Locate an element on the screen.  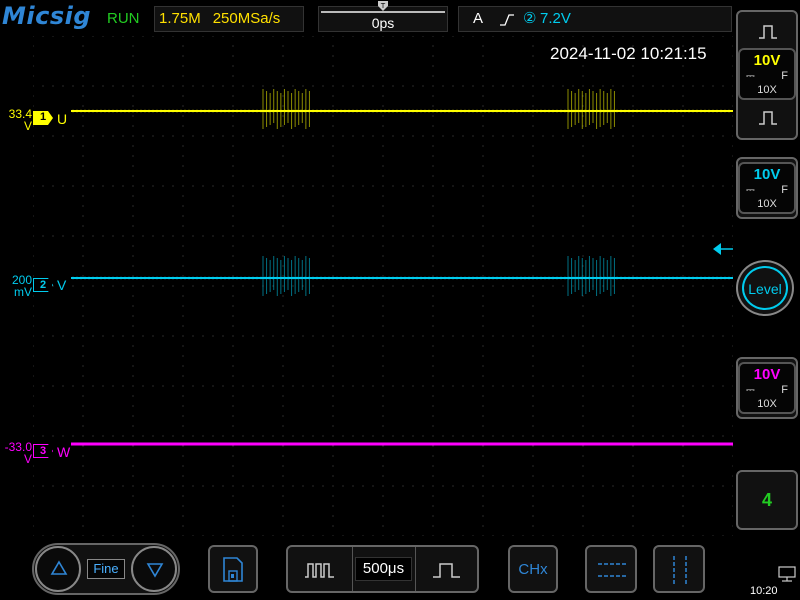
timestamp: 2024-11-02 10:21:15 is located at coordinates (628, 53).